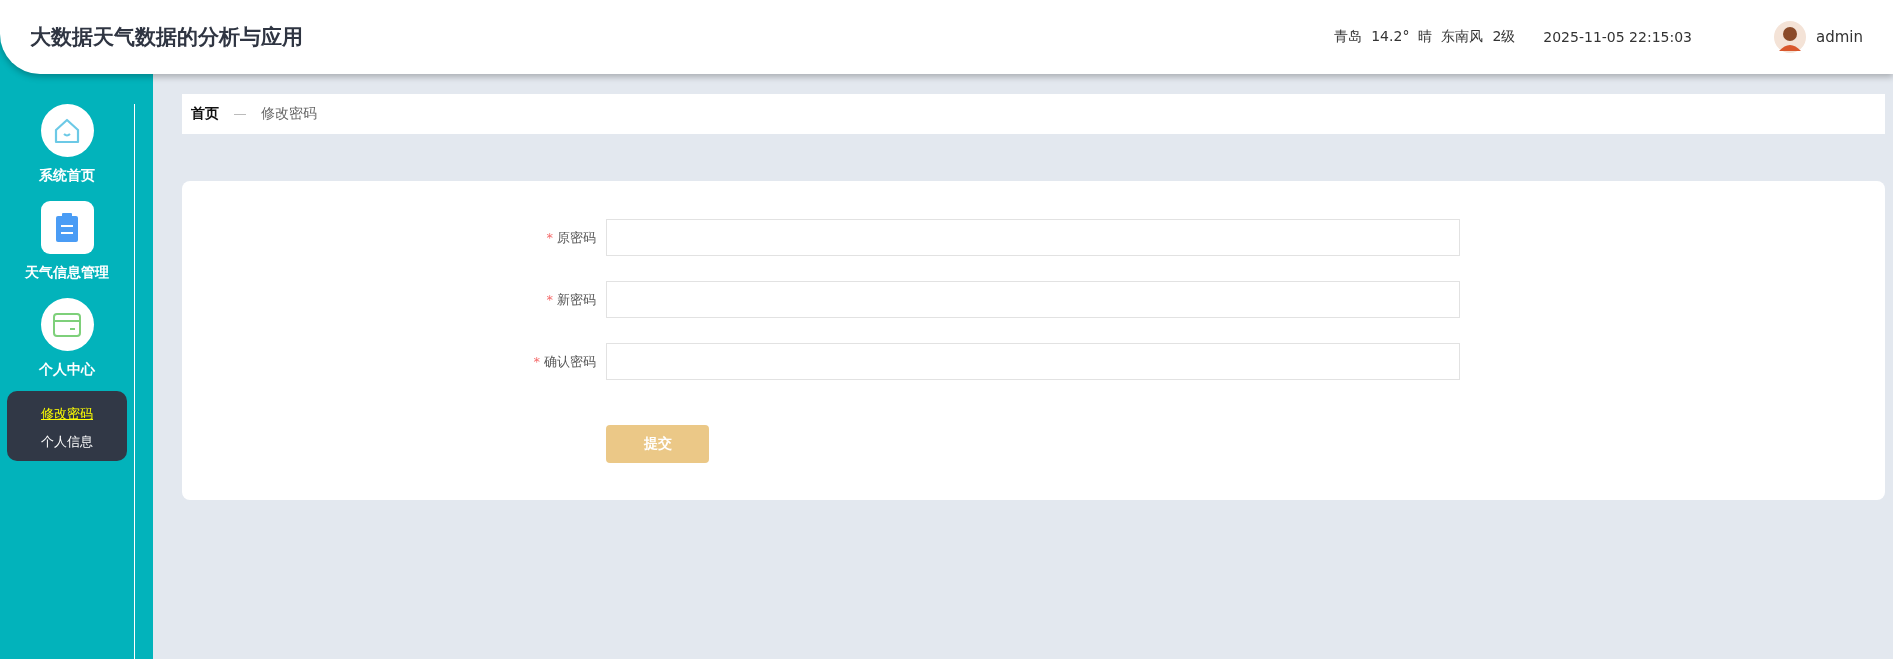  I want to click on field-label: 原密码, so click(576, 237).